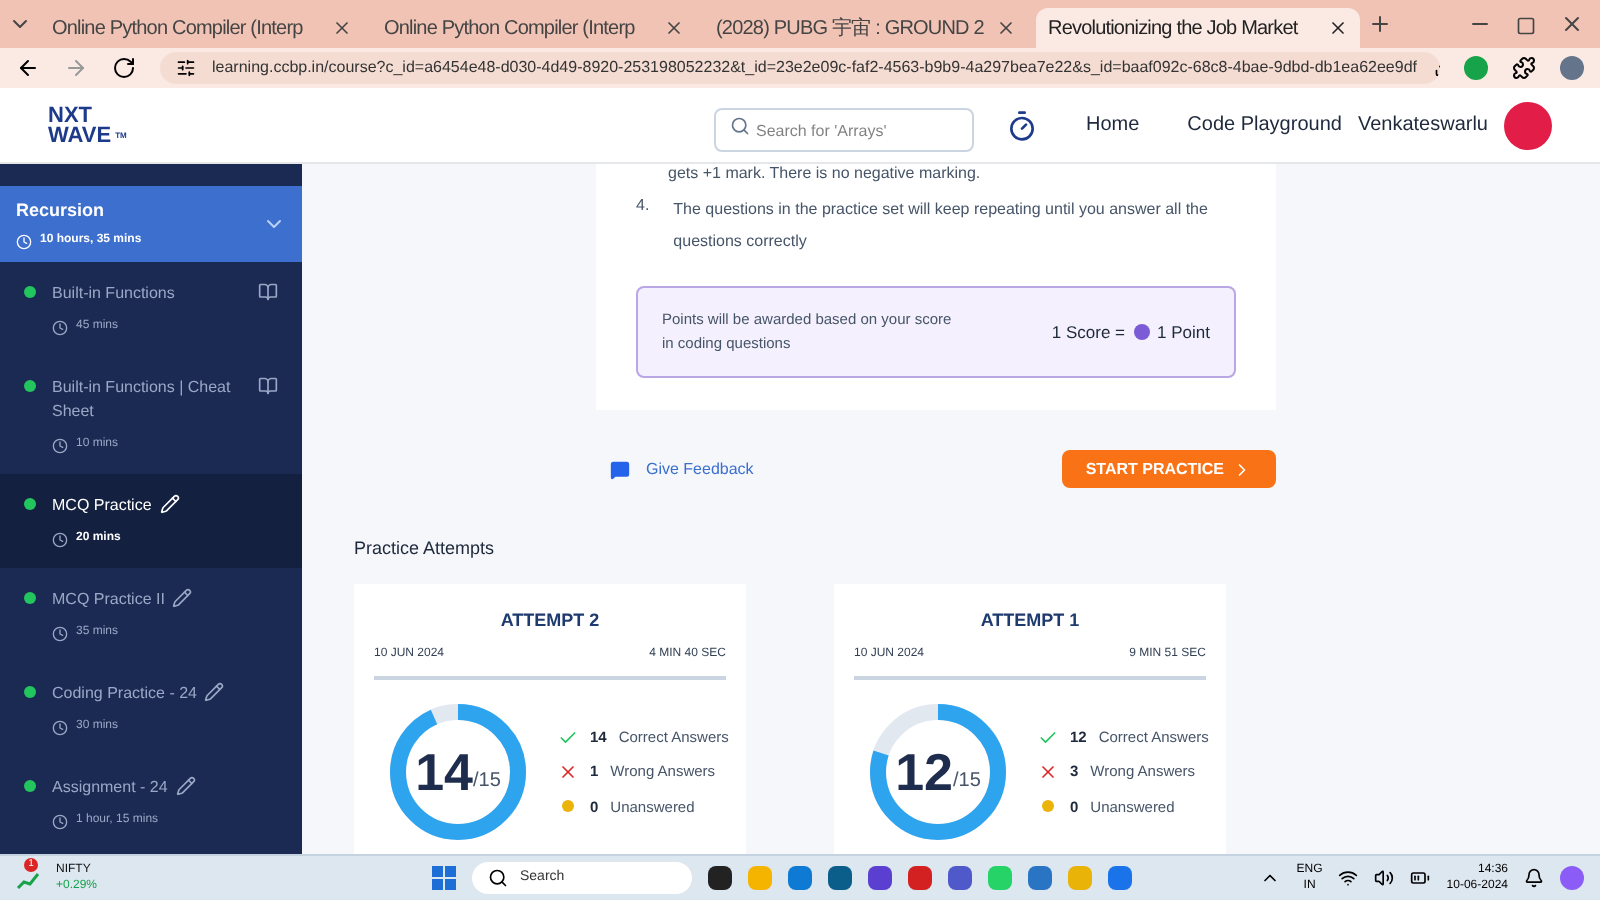 Image resolution: width=1600 pixels, height=900 pixels. I want to click on list-number: 4., so click(643, 206).